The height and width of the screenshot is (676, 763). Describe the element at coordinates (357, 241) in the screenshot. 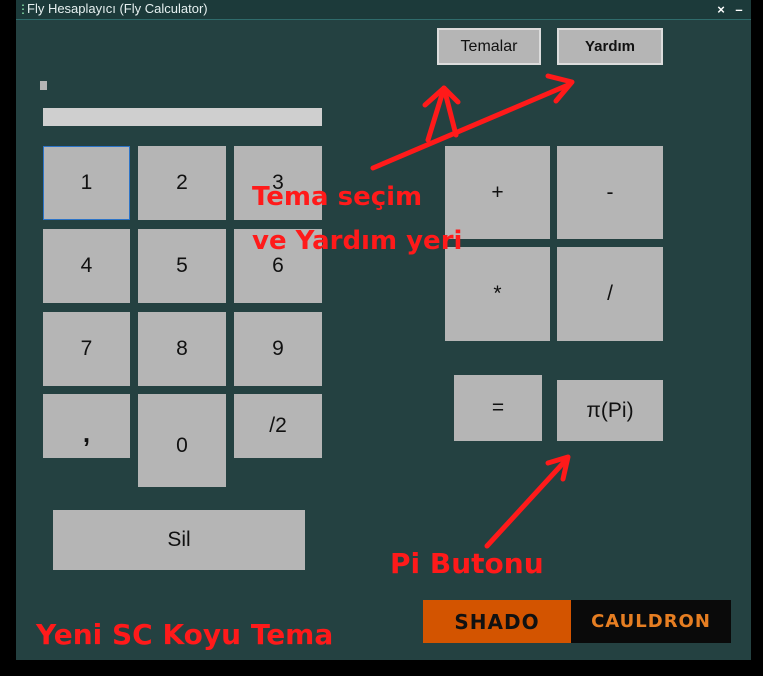

I see `annotation-theme-help-line2: ve Yardım yeri` at that location.